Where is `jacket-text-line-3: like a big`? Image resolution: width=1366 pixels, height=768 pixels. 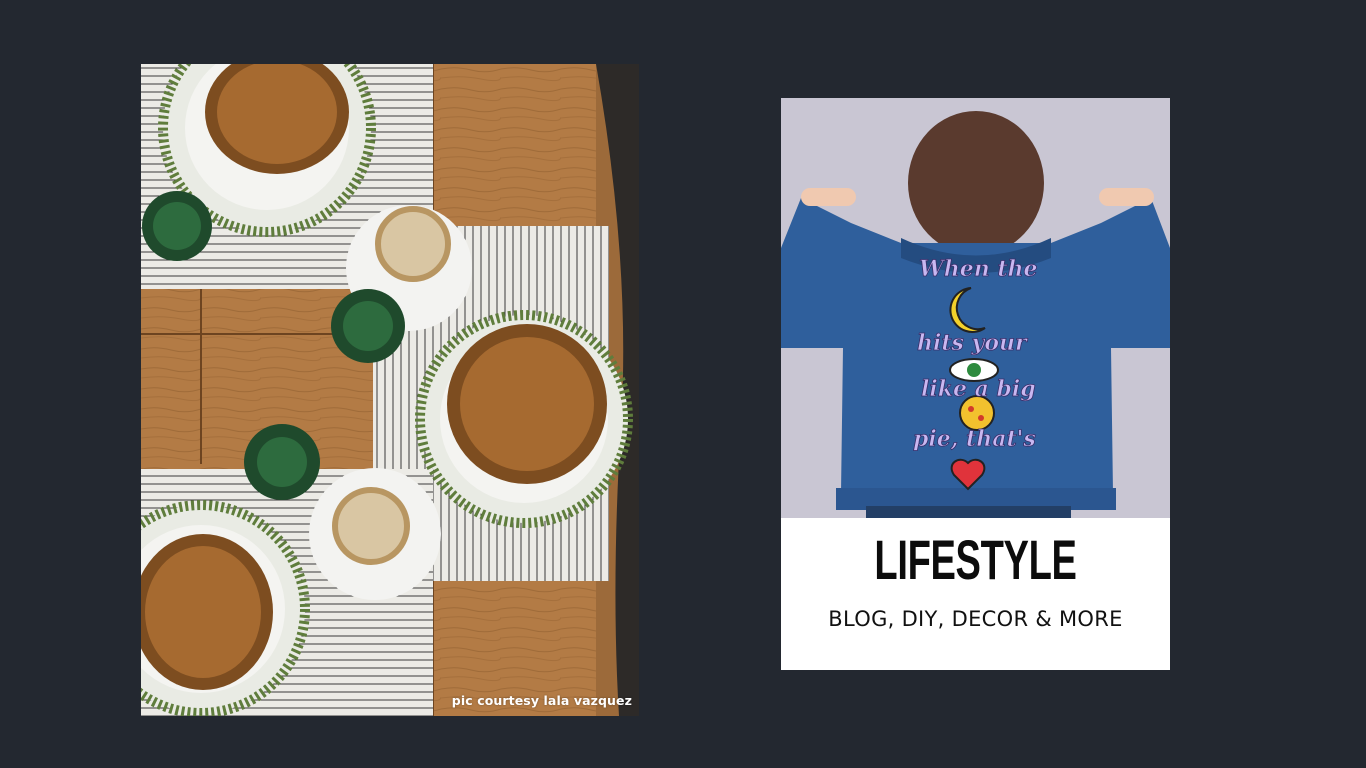
jacket-text-line-3: like a big is located at coordinates (978, 389).